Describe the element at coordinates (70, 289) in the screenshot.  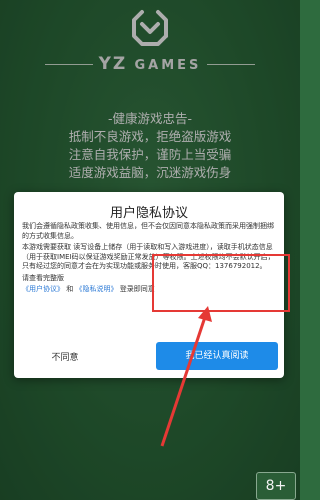
I see `and-text: 和` at that location.